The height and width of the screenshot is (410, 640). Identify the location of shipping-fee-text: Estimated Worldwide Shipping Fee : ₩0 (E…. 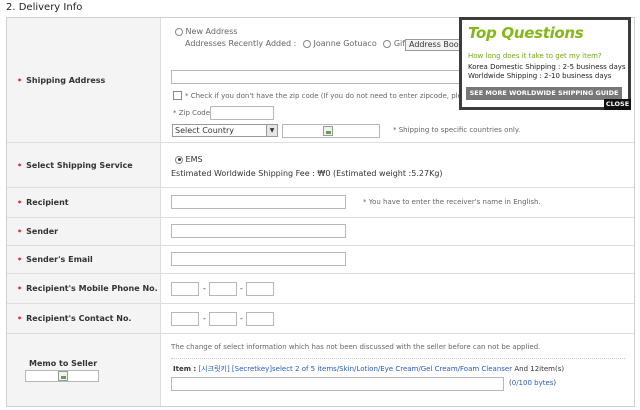
(307, 173).